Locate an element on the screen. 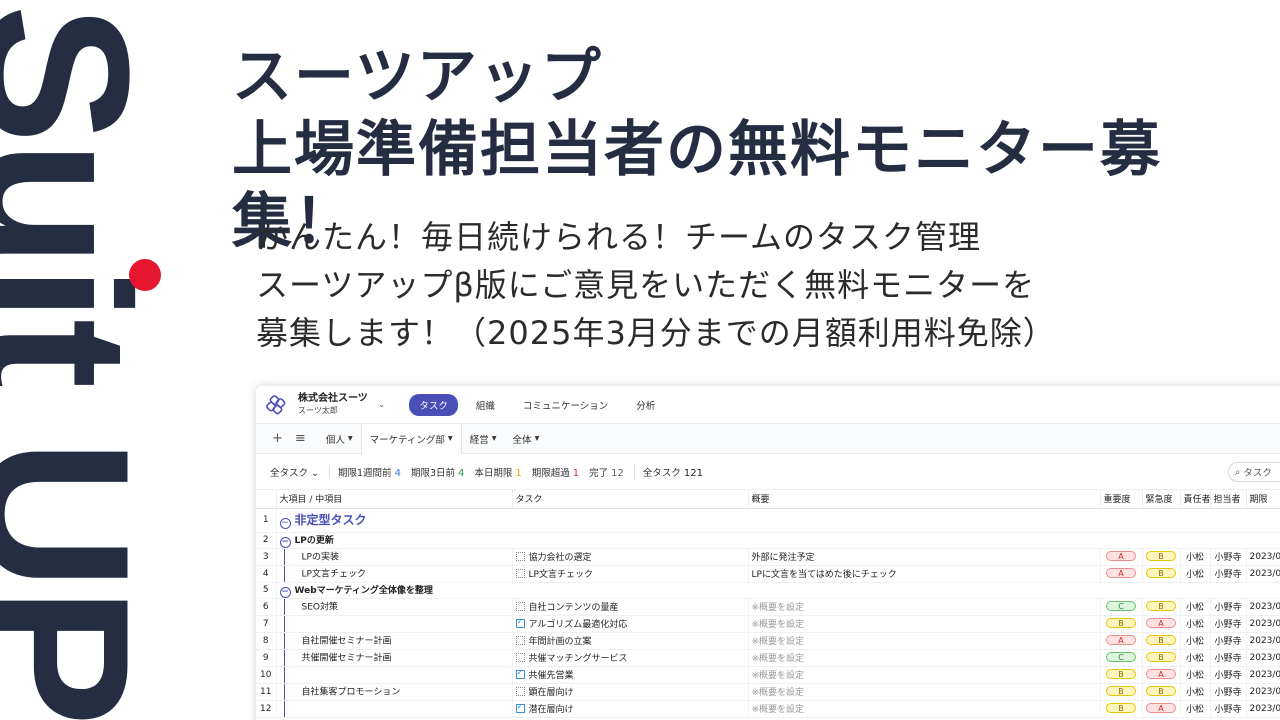  column-header-assignee: 担当者 is located at coordinates (1228, 499).